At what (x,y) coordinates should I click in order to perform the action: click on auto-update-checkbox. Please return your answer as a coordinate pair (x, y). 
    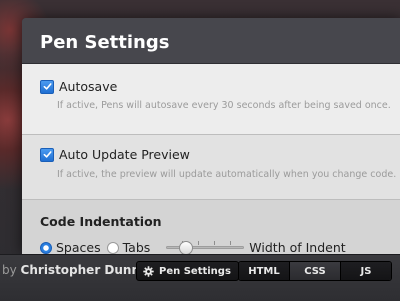
    Looking at the image, I should click on (47, 154).